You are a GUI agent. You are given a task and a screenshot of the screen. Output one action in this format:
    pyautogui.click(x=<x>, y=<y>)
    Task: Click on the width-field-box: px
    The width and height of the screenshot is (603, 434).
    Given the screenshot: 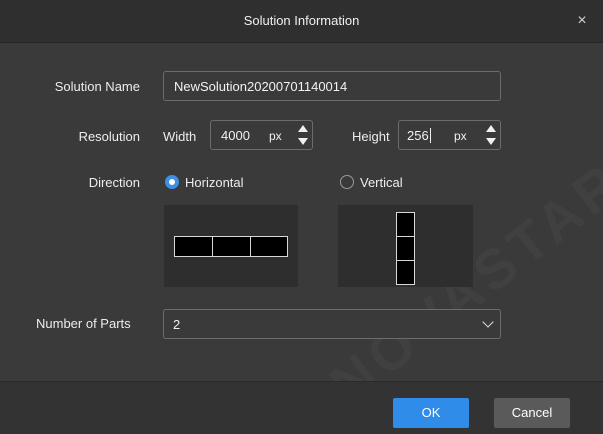 What is the action you would take?
    pyautogui.click(x=261, y=135)
    